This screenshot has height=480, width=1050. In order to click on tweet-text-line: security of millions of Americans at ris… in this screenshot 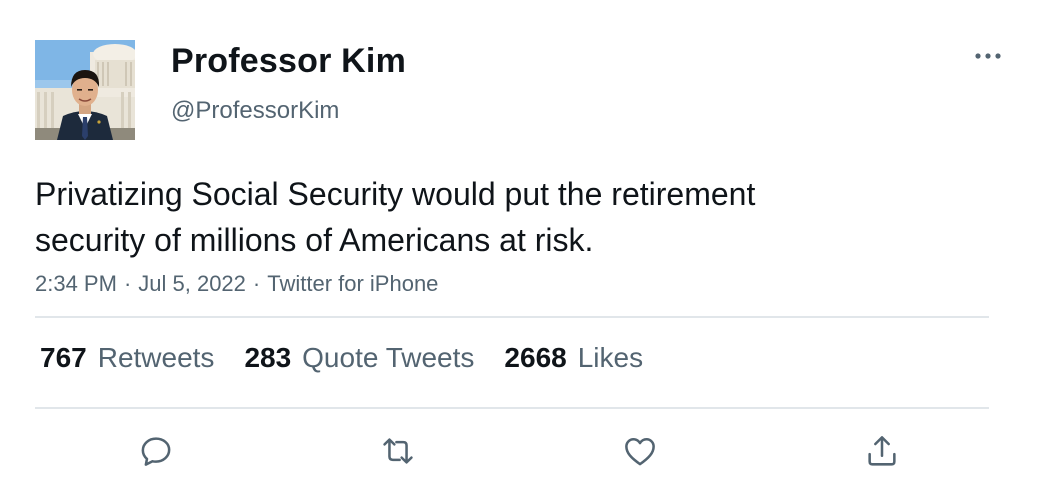, I will do `click(314, 240)`.